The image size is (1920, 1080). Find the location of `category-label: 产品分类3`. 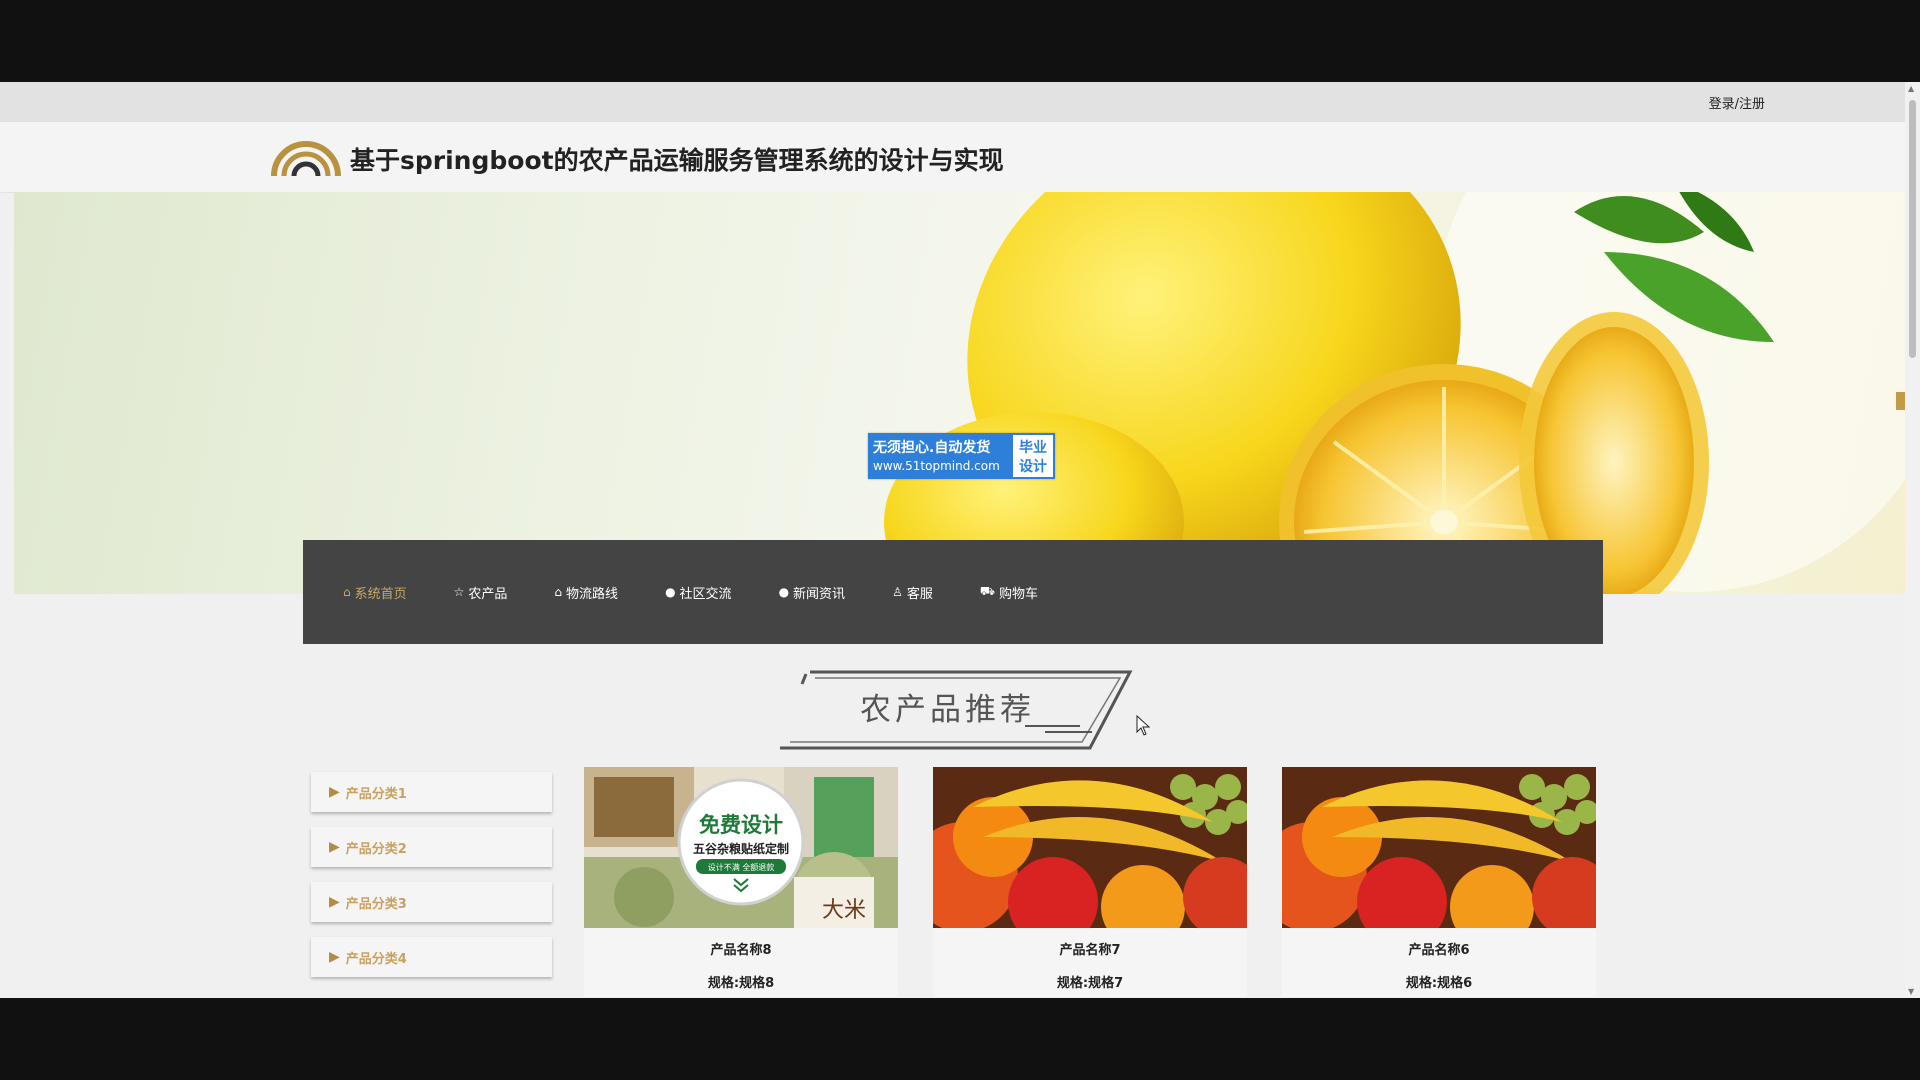

category-label: 产品分类3 is located at coordinates (376, 904).